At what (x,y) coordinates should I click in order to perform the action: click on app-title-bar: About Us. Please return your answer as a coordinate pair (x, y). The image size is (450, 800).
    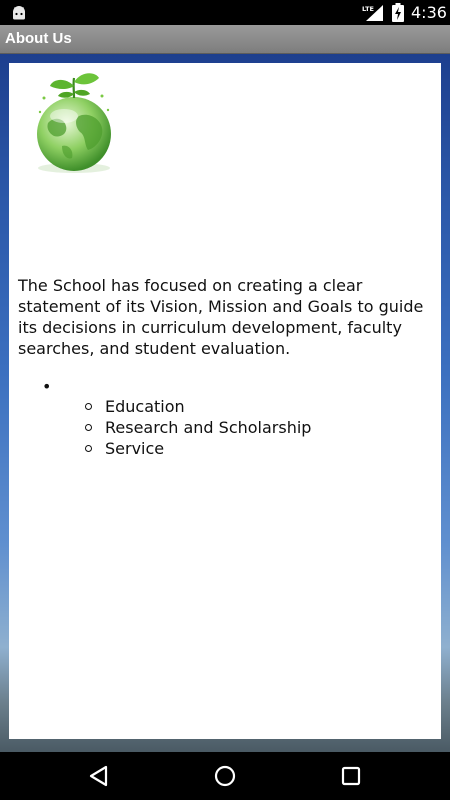
    Looking at the image, I should click on (225, 39).